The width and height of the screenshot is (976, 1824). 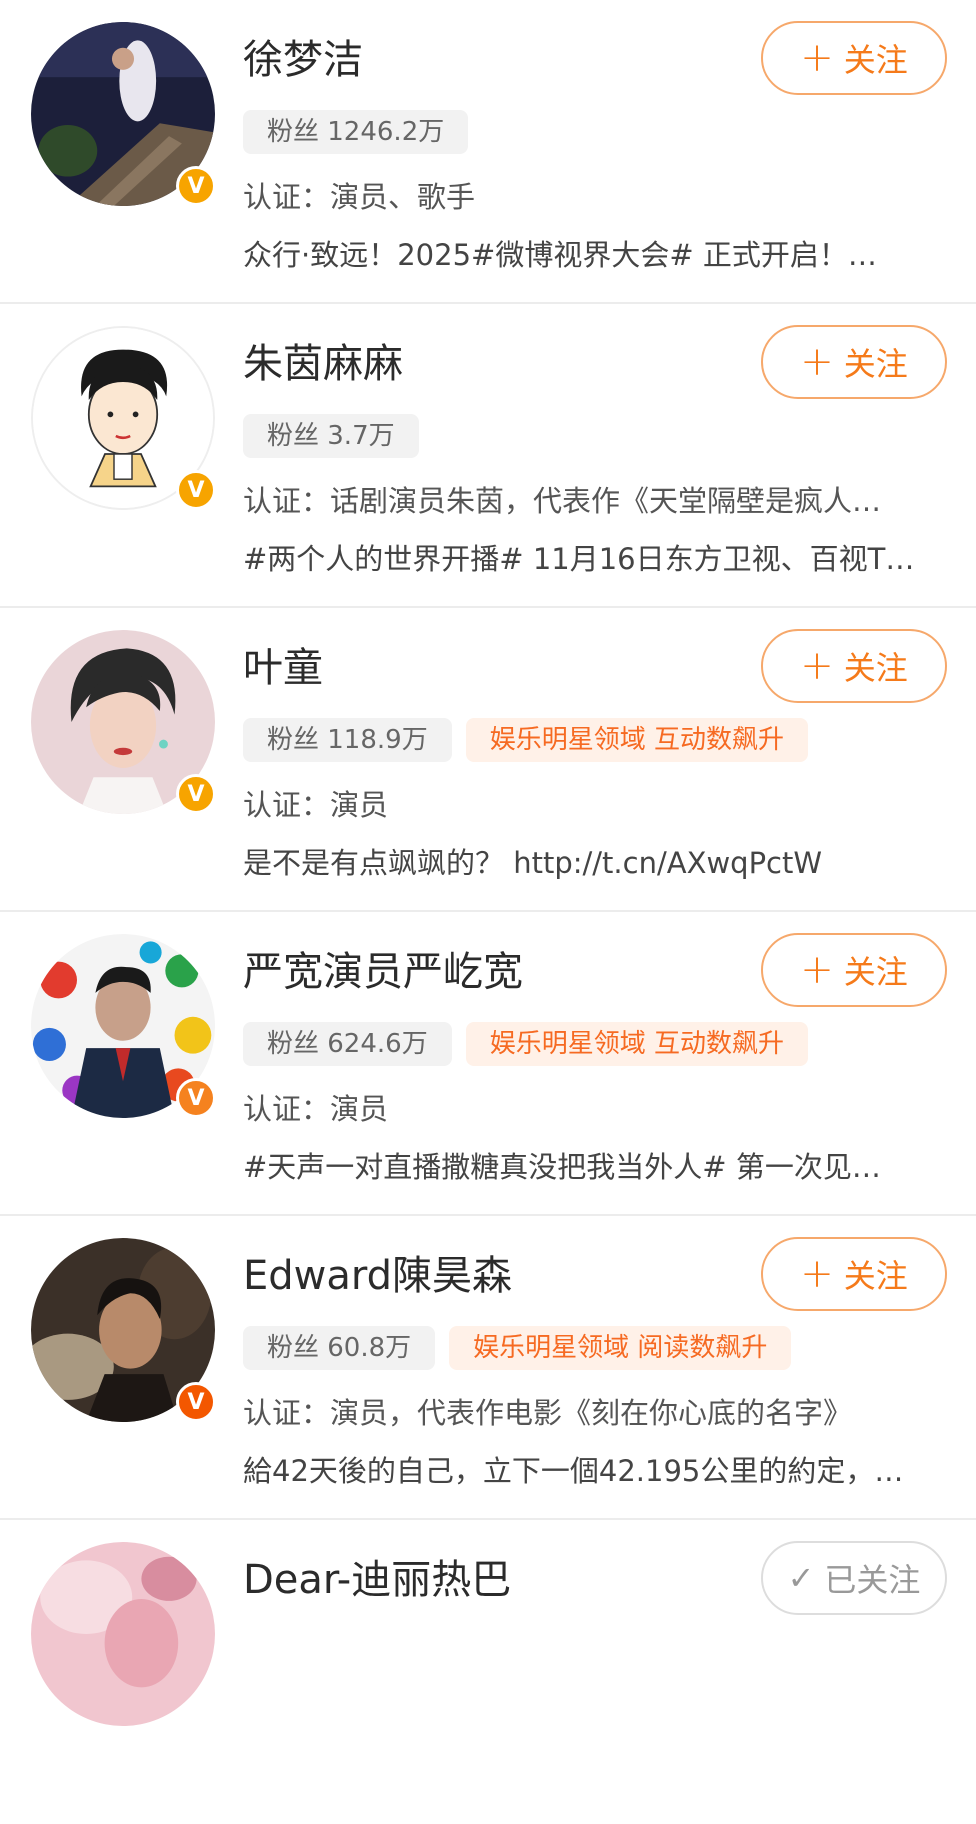 I want to click on tag-row: 粉丝 3.7万, so click(x=331, y=436).